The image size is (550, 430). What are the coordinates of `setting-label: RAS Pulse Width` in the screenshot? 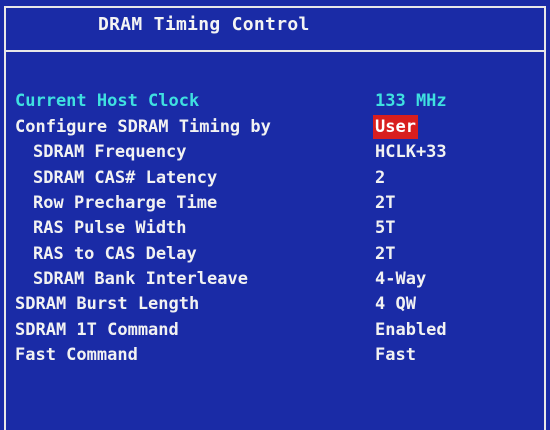 It's located at (110, 228).